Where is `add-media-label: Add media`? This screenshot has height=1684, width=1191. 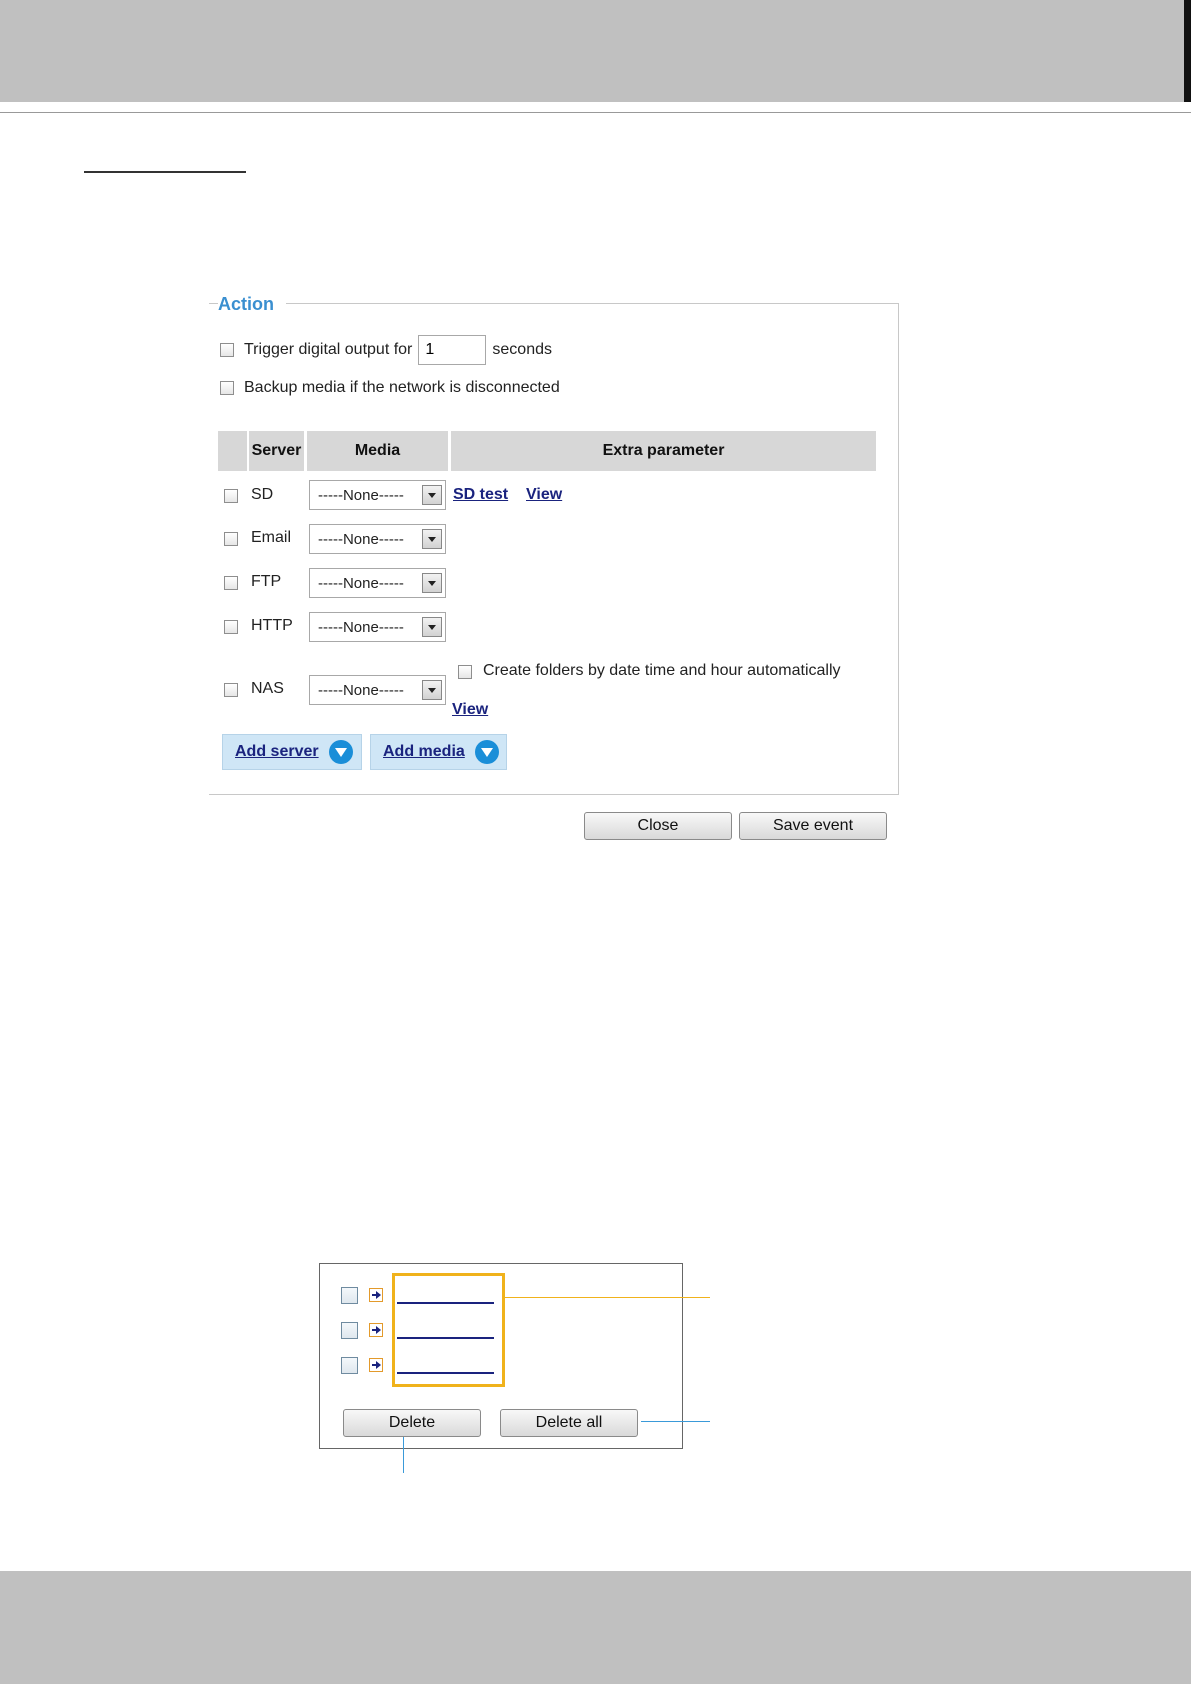 add-media-label: Add media is located at coordinates (424, 751).